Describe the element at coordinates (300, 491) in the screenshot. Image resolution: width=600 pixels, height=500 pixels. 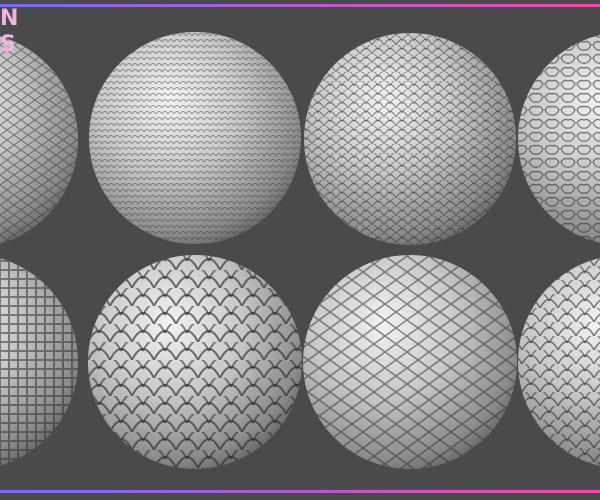
I see `gradient-bar-bottom` at that location.